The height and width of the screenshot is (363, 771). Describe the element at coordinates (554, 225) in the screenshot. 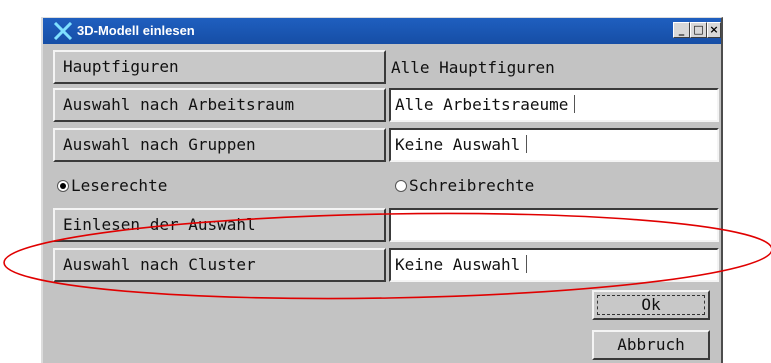

I see `einlesen-field` at that location.